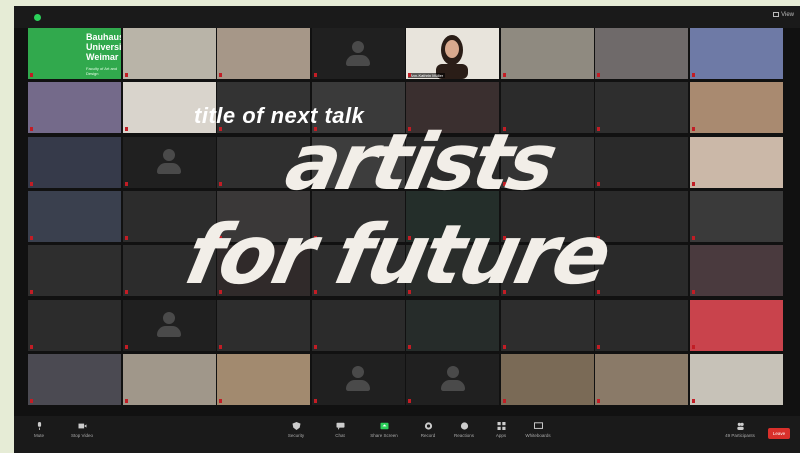 This screenshot has height=453, width=800. Describe the element at coordinates (501, 426) in the screenshot. I see `apps-icon` at that location.